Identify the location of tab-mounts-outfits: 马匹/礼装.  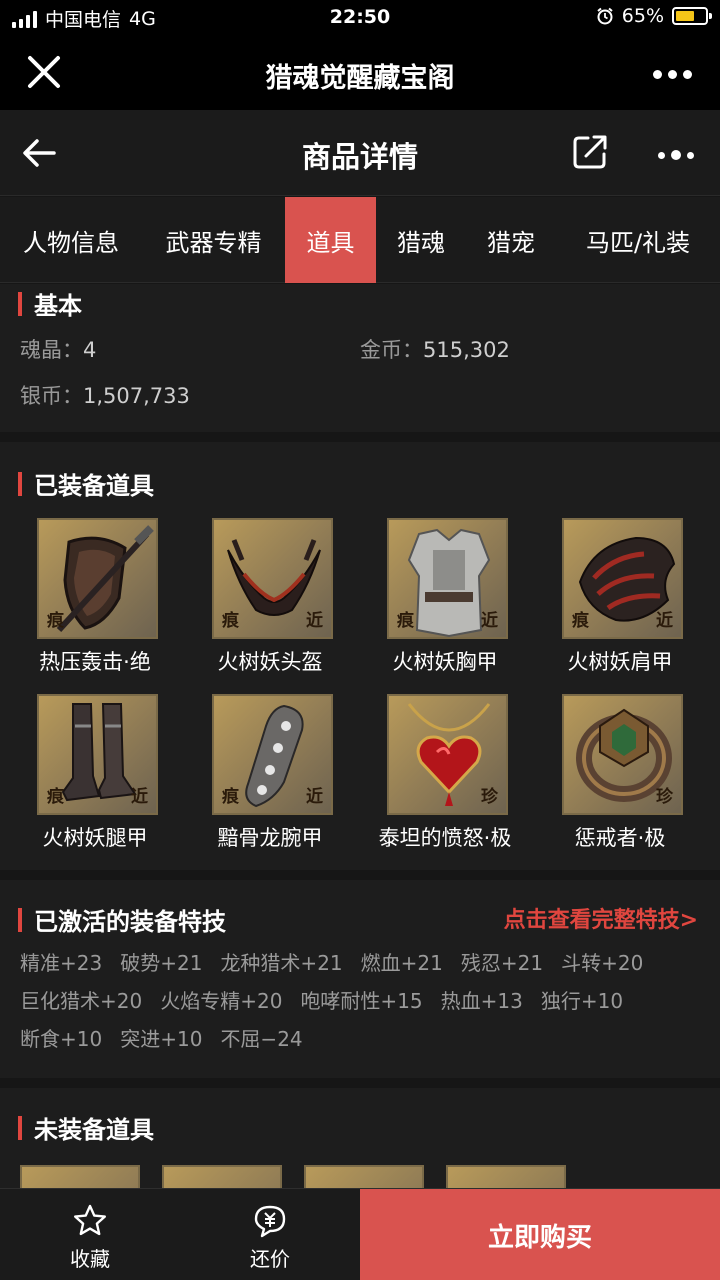
(638, 240).